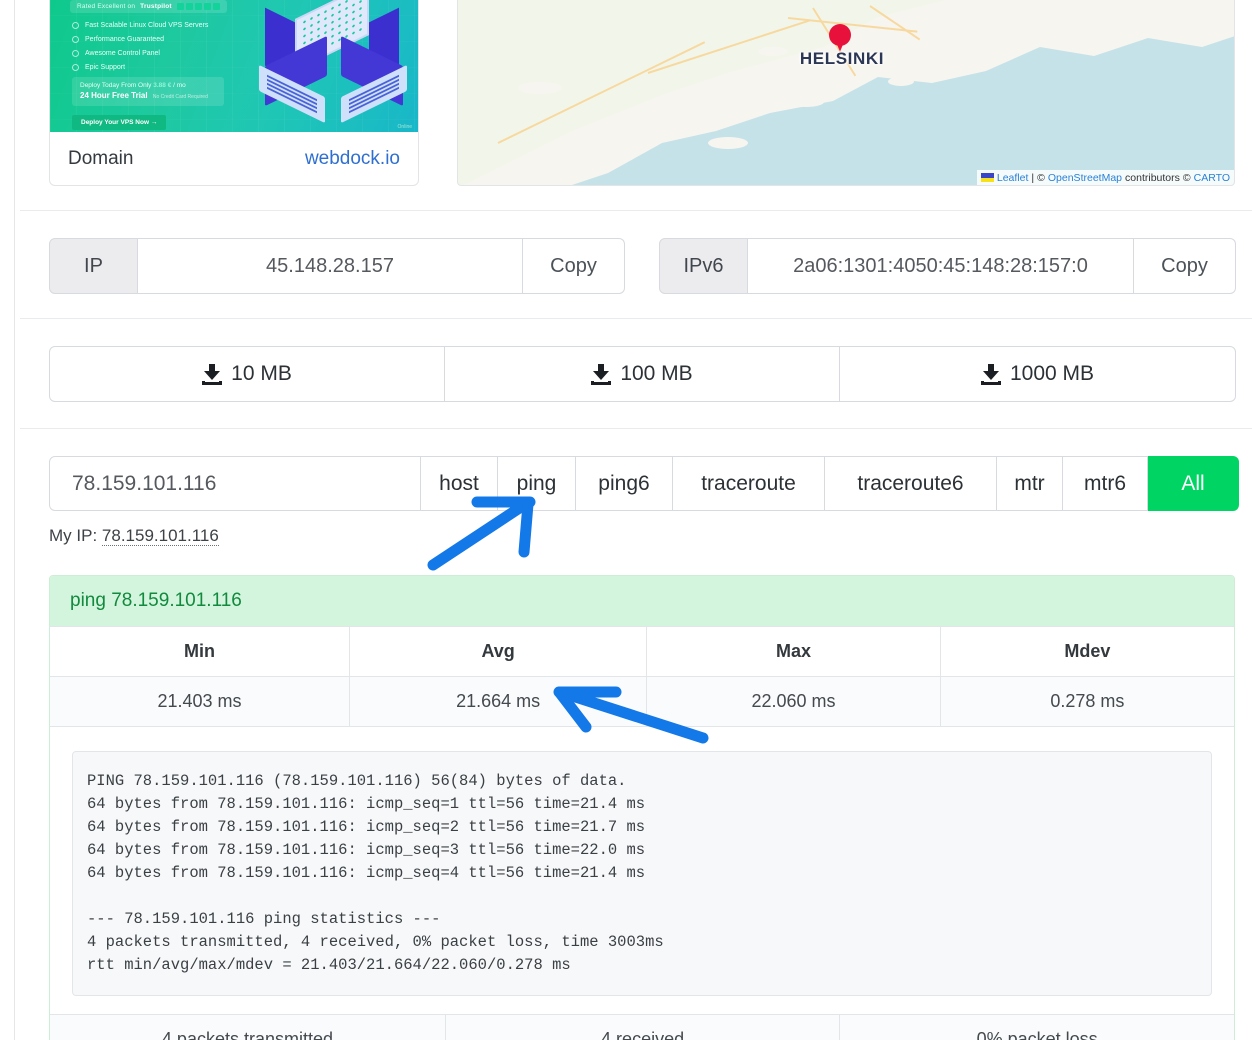  I want to click on summary-packet-loss: 0% packet loss, so click(1036, 1027).